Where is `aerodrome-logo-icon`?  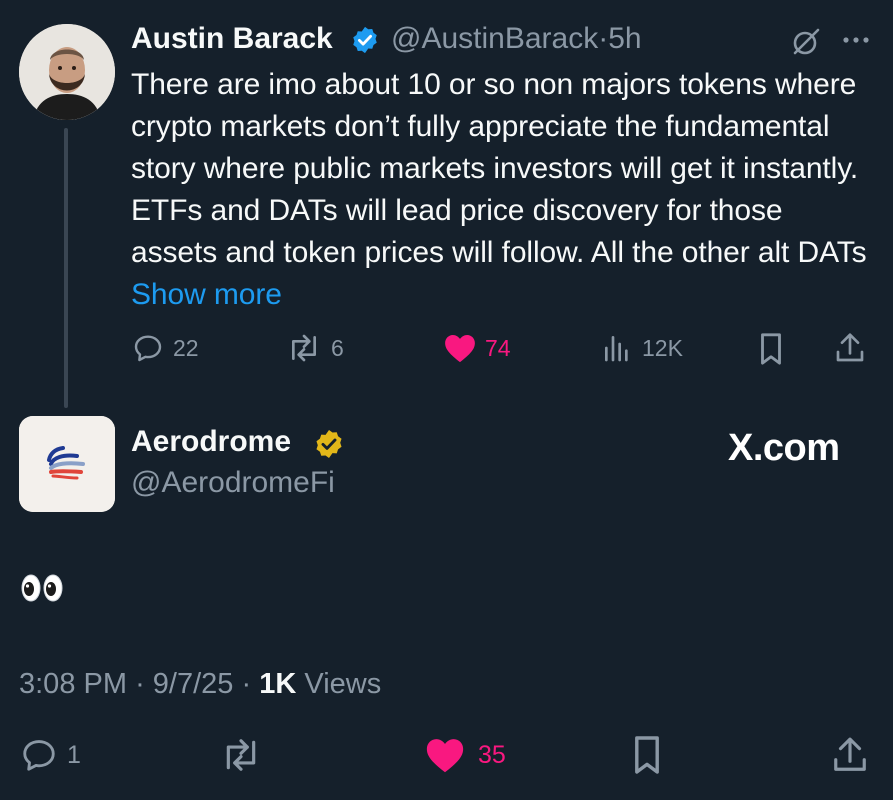 aerodrome-logo-icon is located at coordinates (67, 464).